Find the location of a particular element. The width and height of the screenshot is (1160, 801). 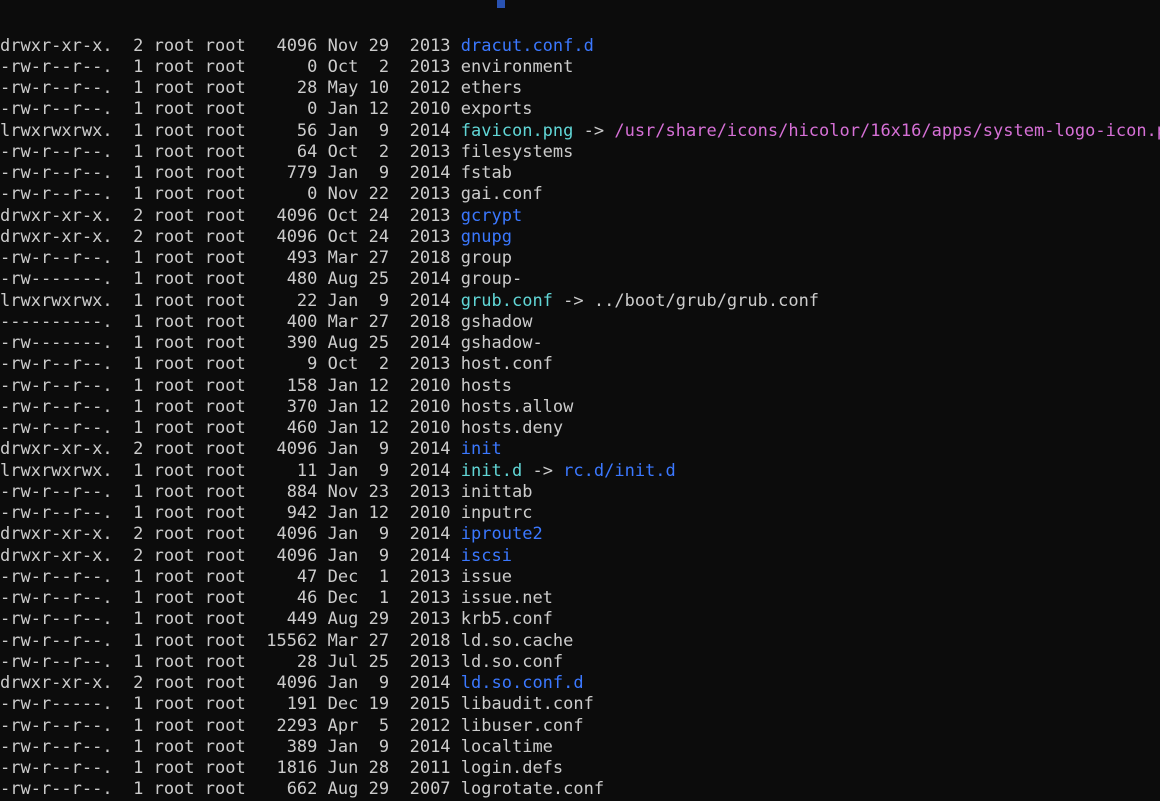

month: Nov is located at coordinates (343, 45).